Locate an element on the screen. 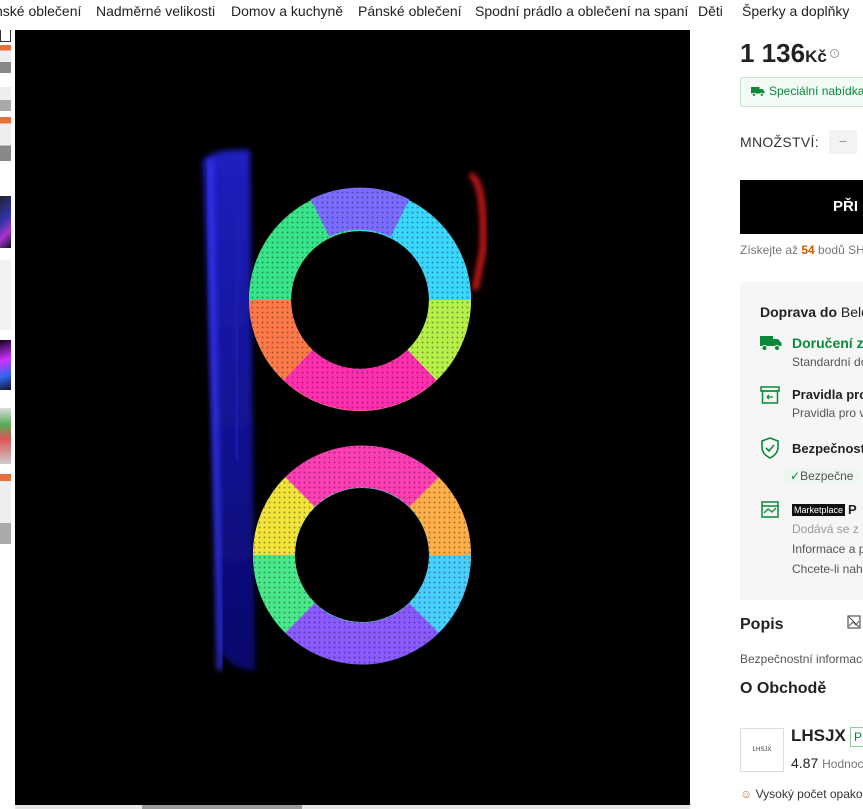 This screenshot has width=863, height=809. marketplace-badge: Marketplace is located at coordinates (819, 510).